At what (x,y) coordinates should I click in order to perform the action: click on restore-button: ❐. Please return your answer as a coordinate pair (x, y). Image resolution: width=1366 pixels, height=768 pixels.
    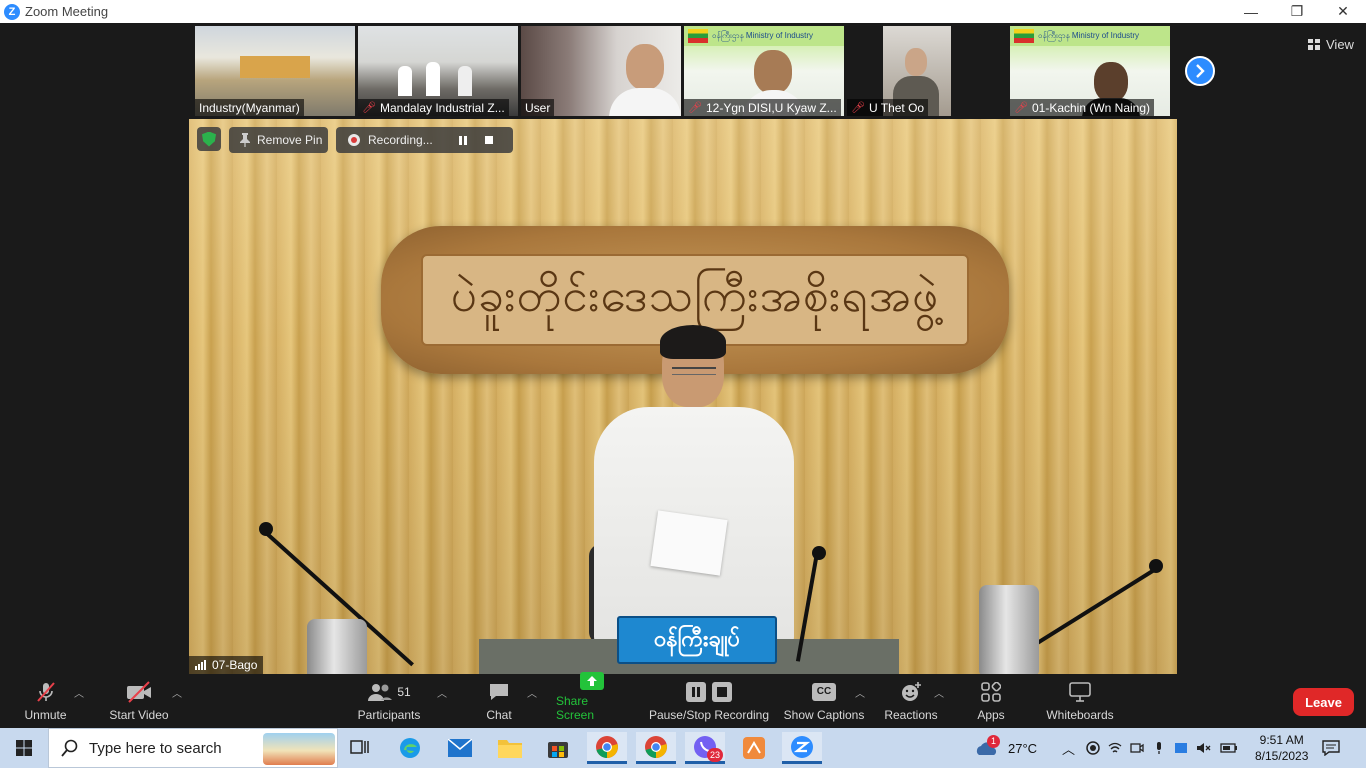
    Looking at the image, I should click on (1297, 11).